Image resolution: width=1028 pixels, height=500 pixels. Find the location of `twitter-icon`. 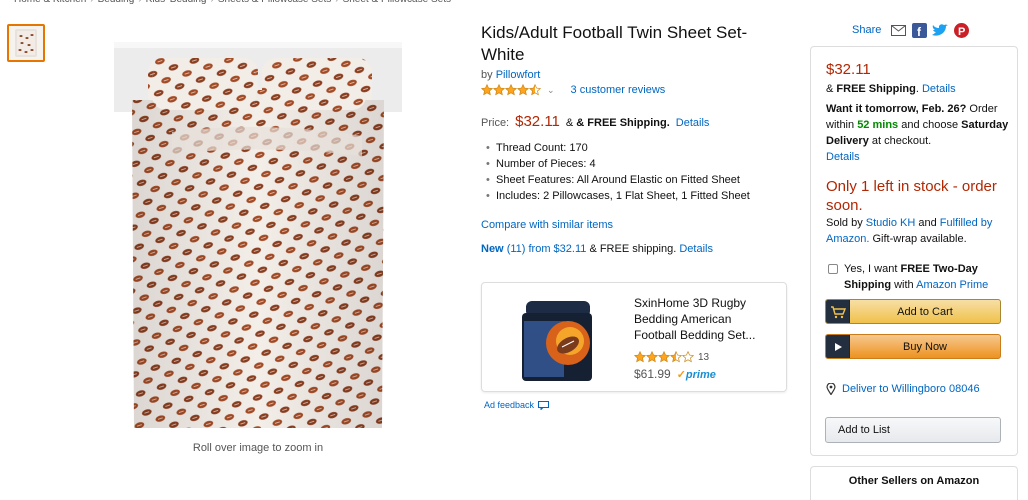

twitter-icon is located at coordinates (940, 30).